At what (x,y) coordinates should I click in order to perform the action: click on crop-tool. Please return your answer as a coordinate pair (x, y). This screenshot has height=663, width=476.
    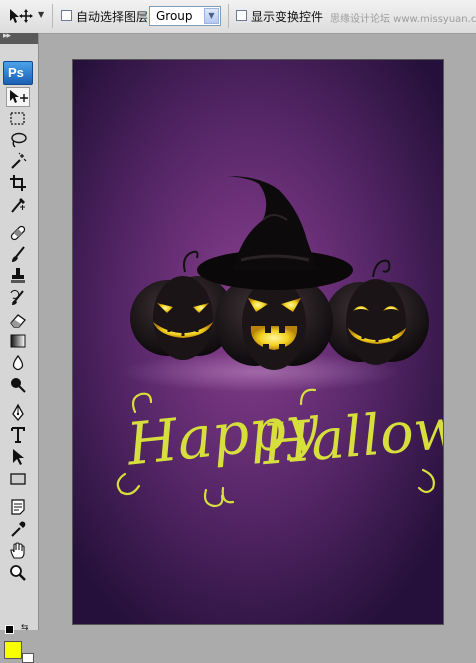
    Looking at the image, I should click on (18, 183).